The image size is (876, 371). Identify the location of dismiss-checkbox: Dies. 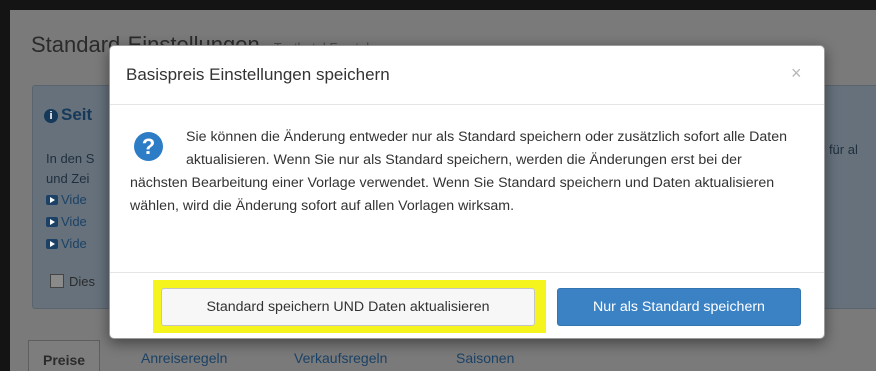
(72, 281).